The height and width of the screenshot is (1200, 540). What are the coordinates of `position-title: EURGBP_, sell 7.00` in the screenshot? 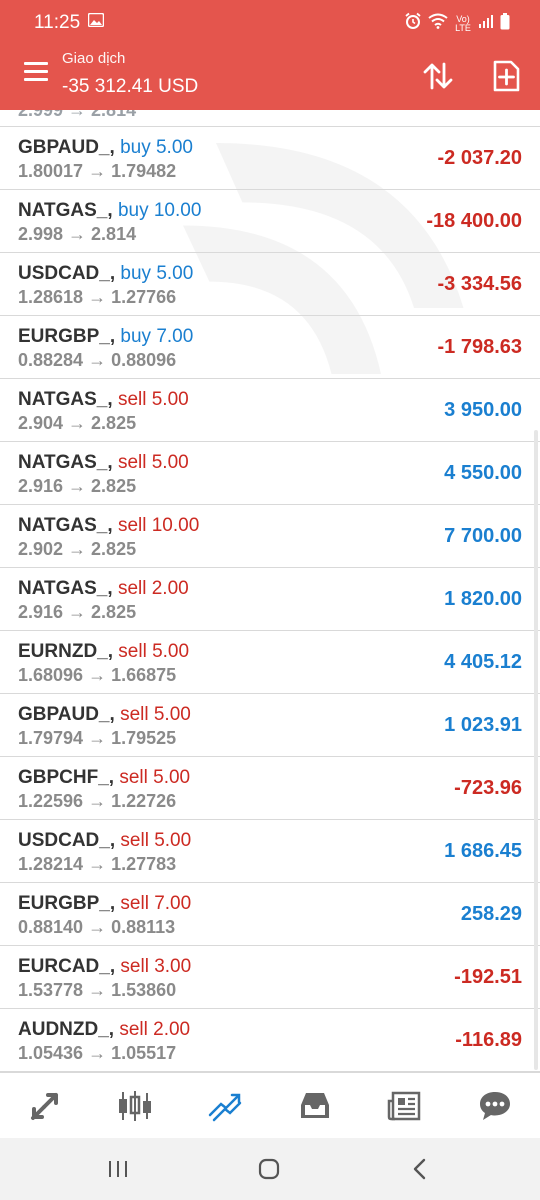 It's located at (104, 904).